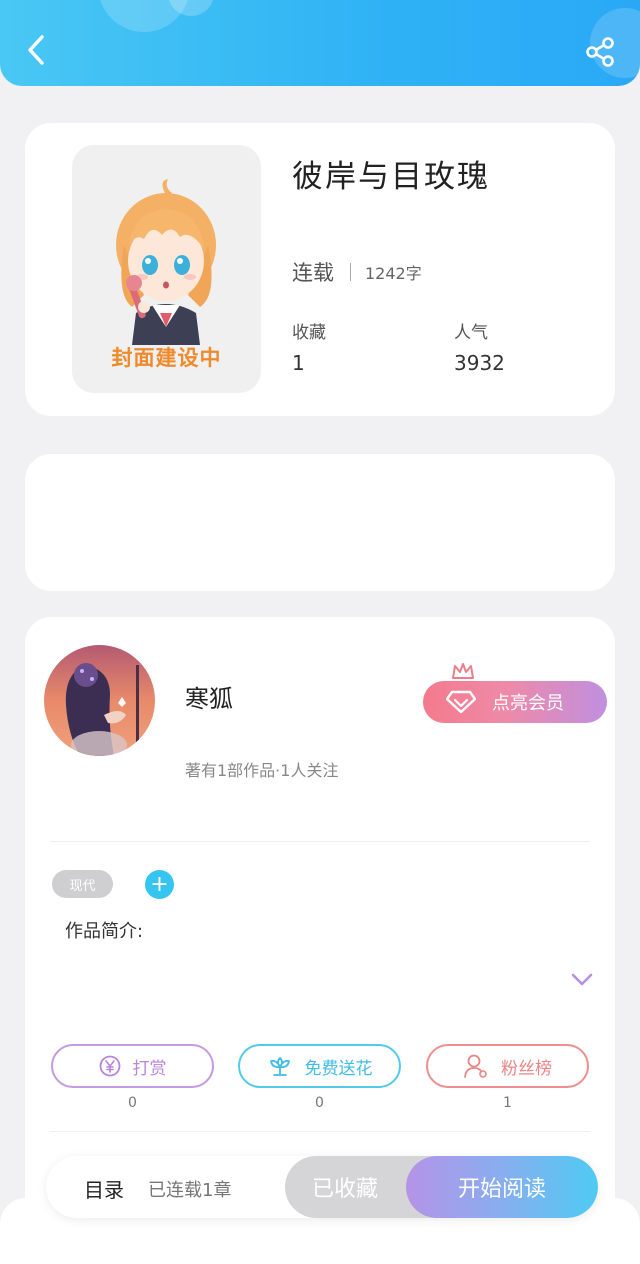 The image size is (640, 1264). Describe the element at coordinates (82, 884) in the screenshot. I see `genre-tag: 现代` at that location.